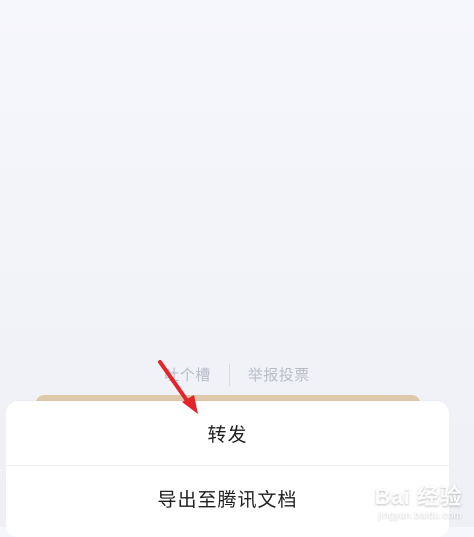  I want to click on report-vote-link: 举报投票, so click(279, 375).